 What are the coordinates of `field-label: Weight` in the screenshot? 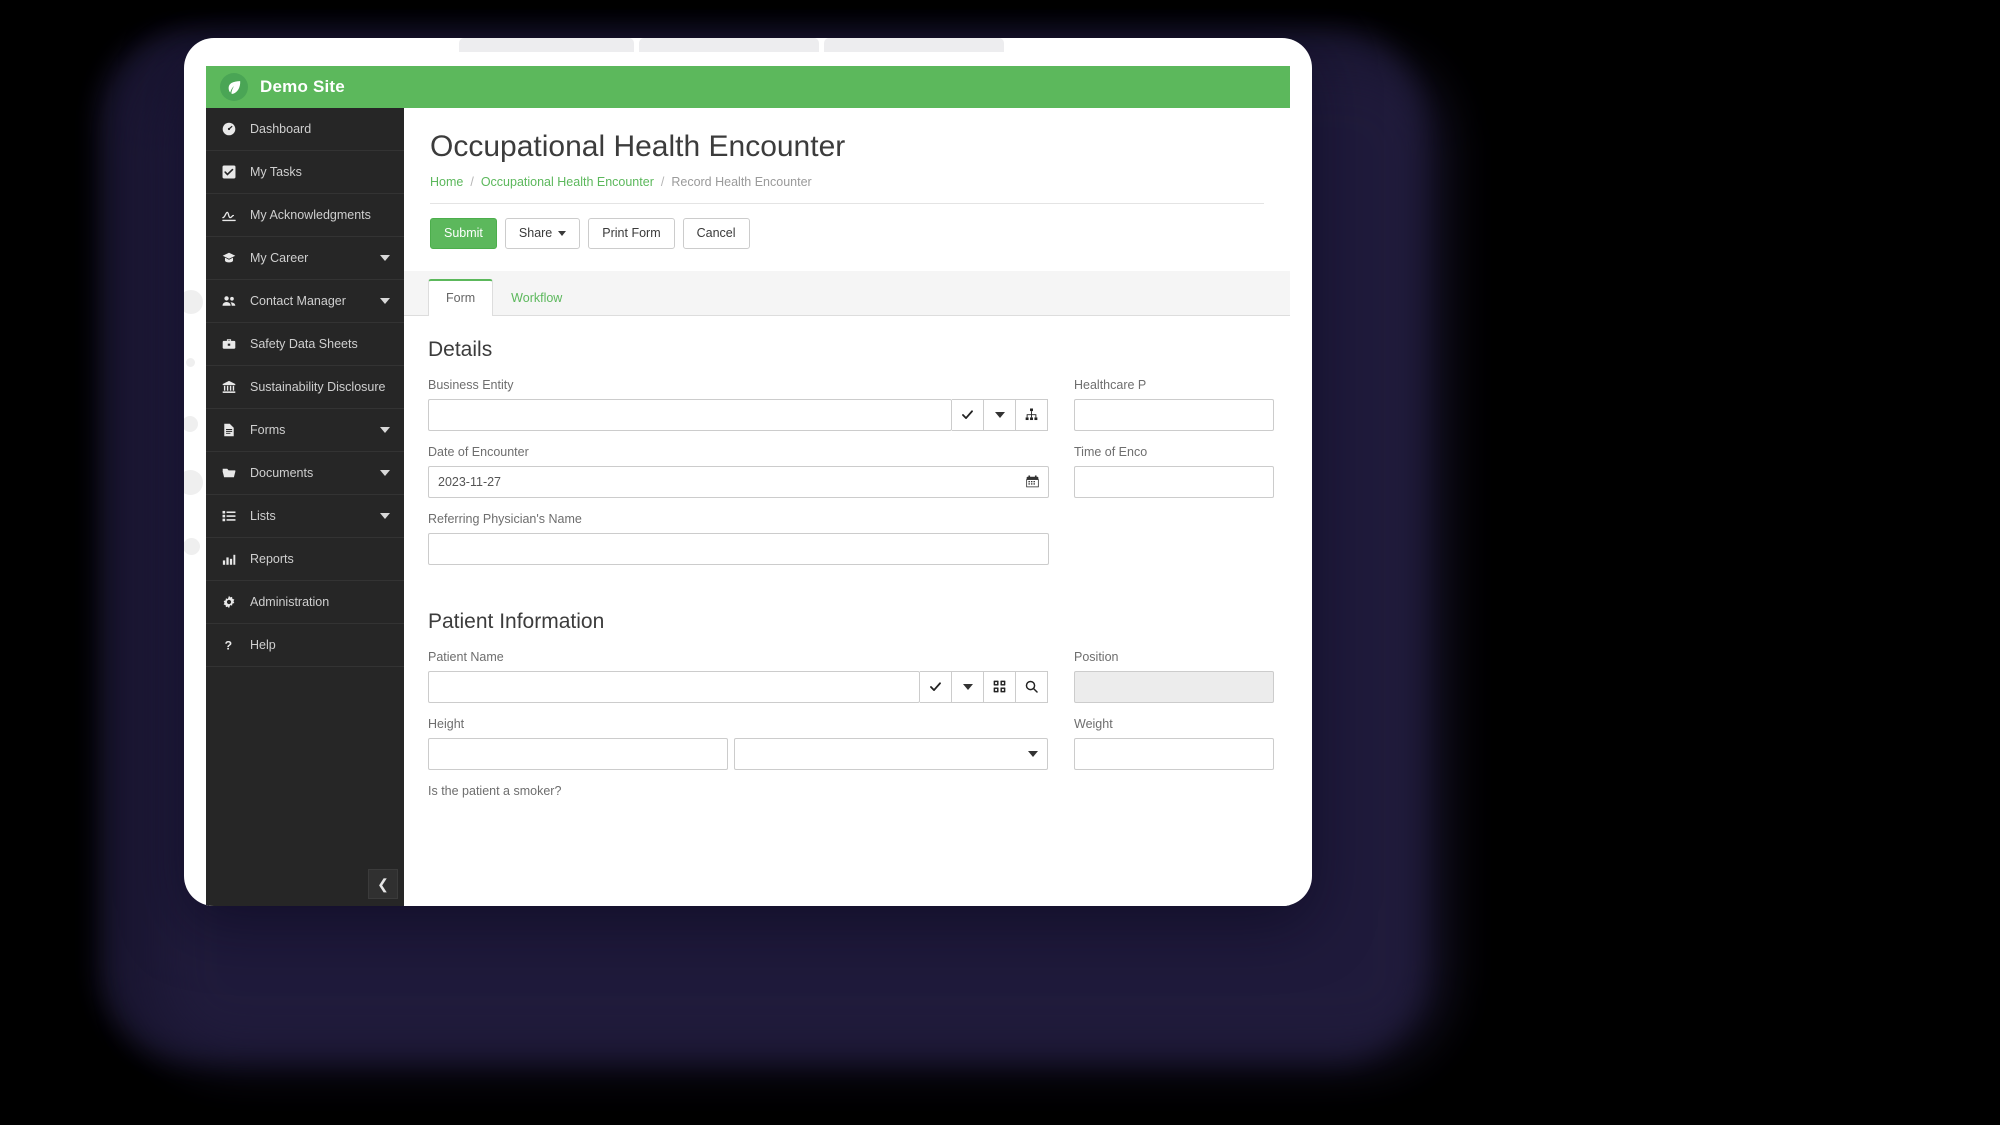 It's located at (1093, 723).